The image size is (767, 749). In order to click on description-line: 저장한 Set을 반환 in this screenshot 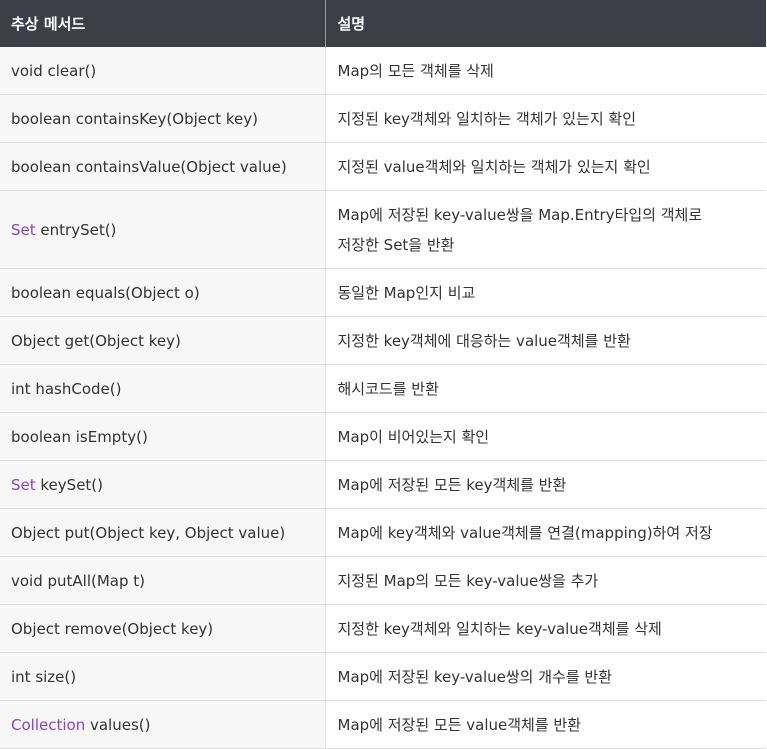, I will do `click(396, 244)`.